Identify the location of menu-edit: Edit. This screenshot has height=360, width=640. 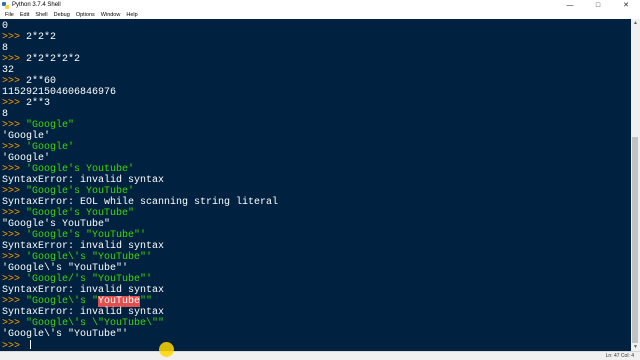
(24, 15).